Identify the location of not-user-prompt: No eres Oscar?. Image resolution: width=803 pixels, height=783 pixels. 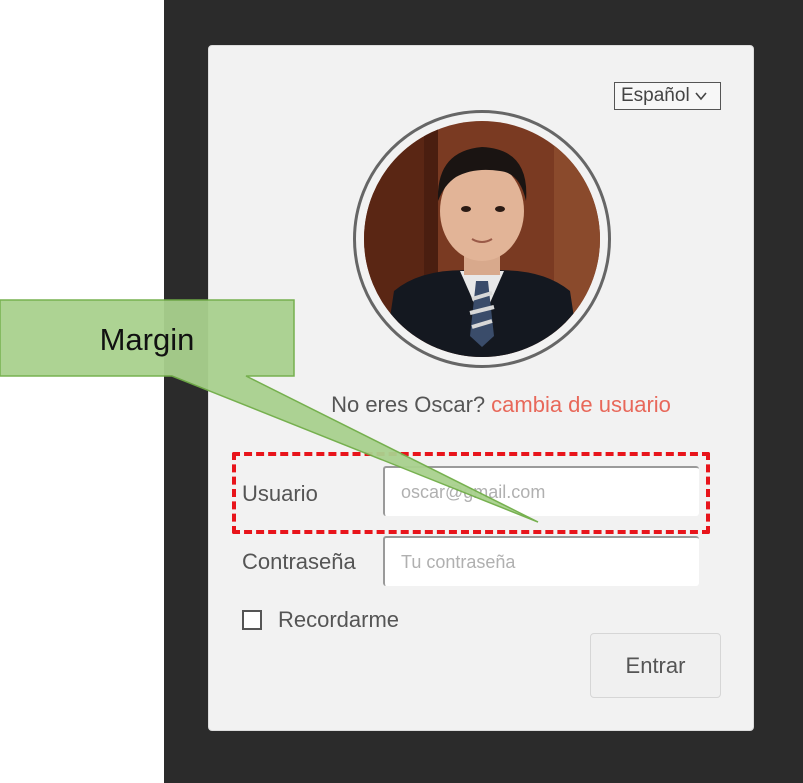
(408, 404).